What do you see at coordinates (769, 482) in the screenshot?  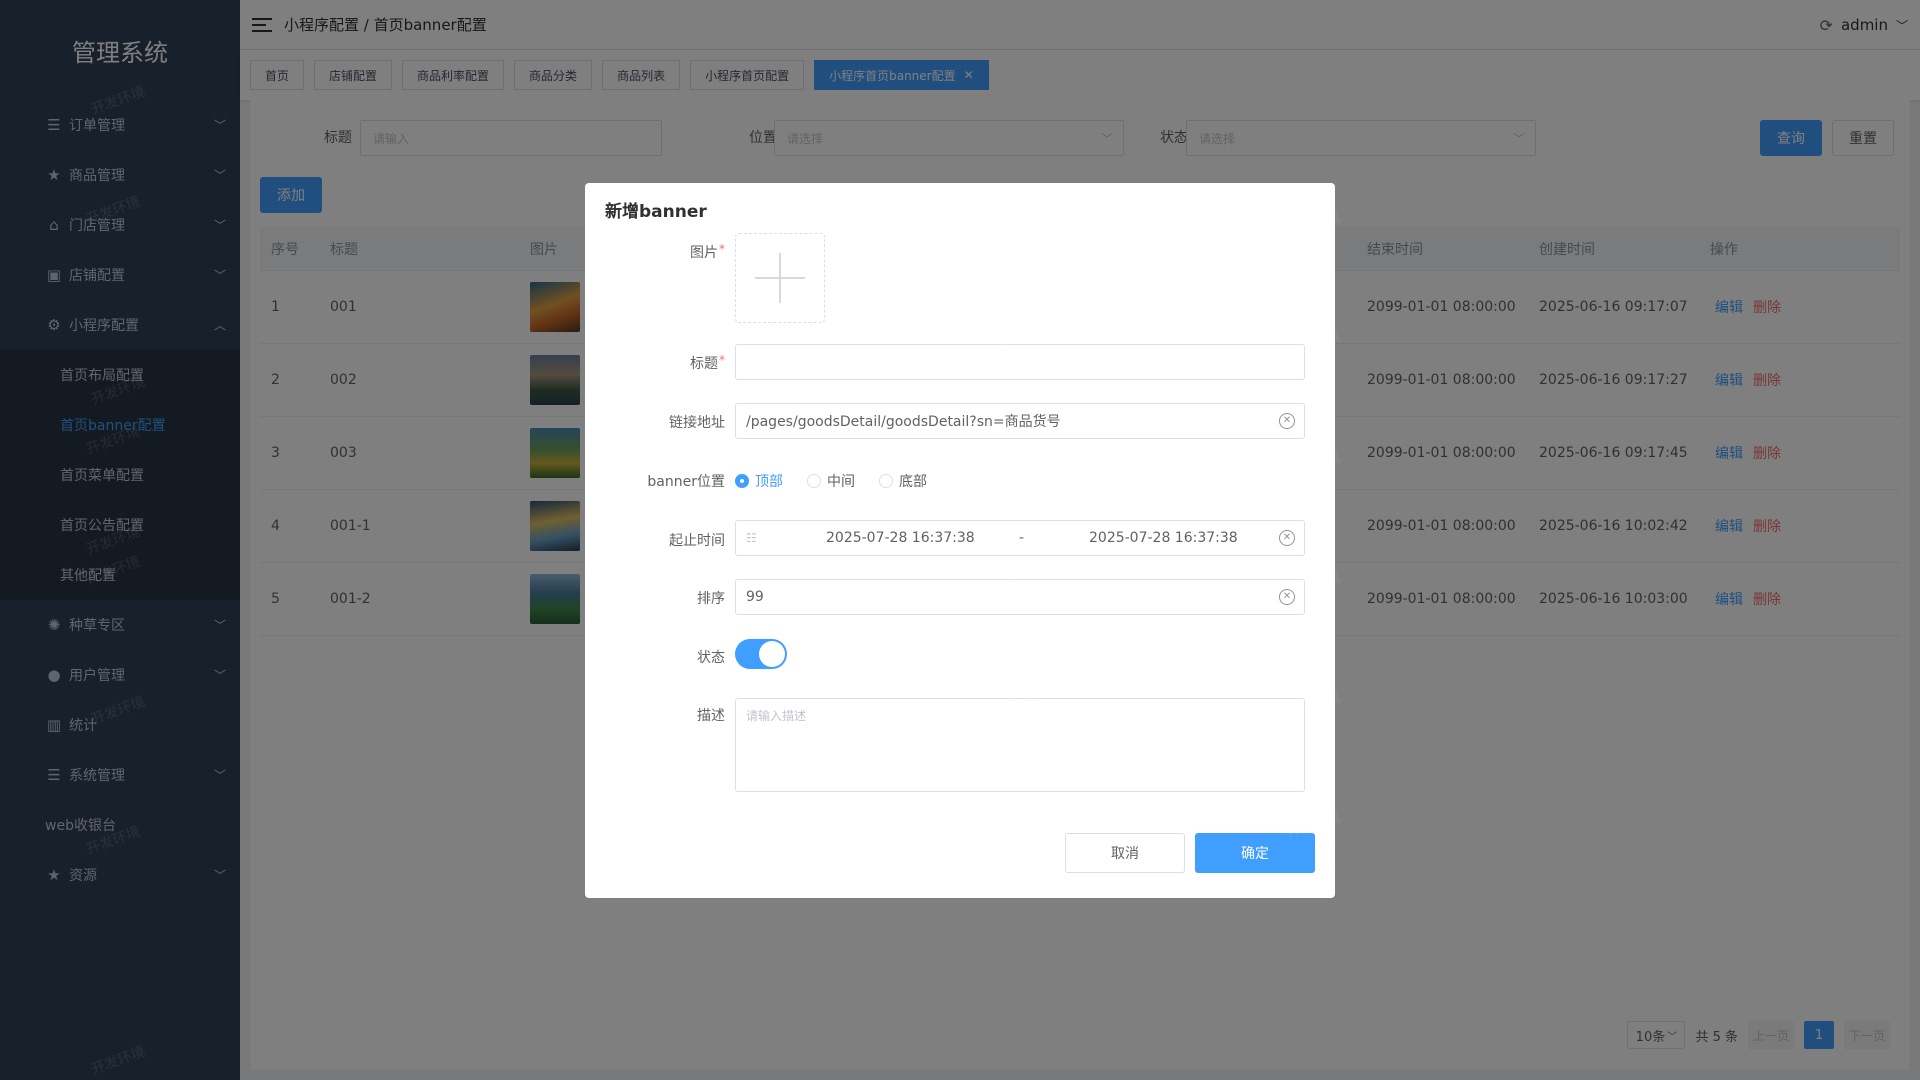 I see `radio-label: 顶部` at bounding box center [769, 482].